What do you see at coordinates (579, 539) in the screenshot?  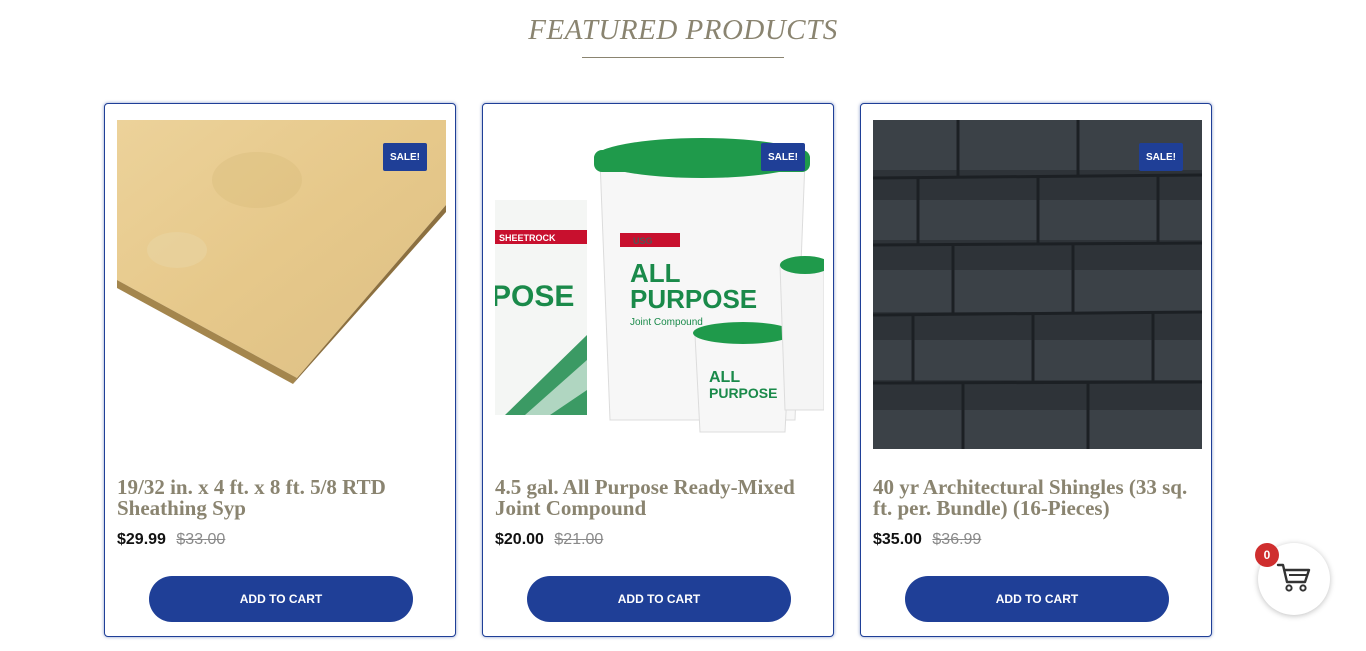 I see `original-price: $21.00` at bounding box center [579, 539].